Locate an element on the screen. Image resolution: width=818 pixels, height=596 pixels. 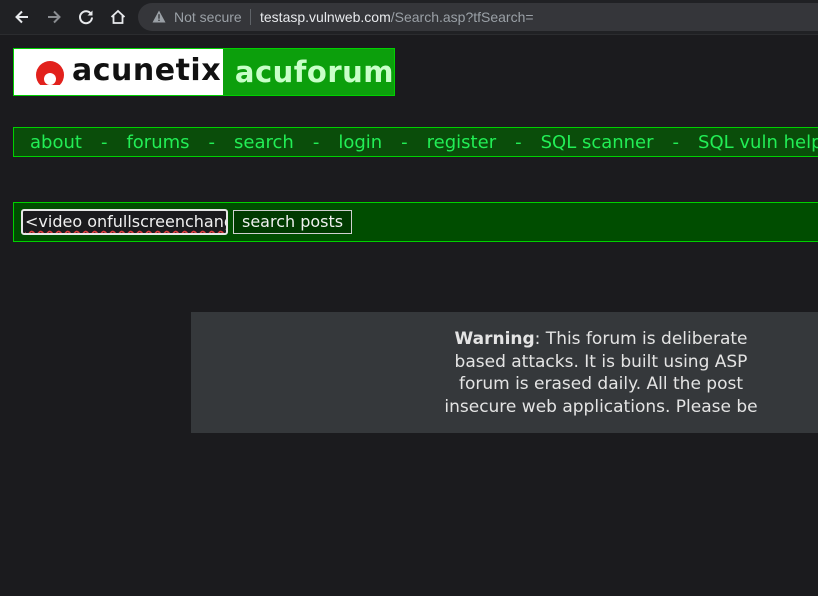
home-button is located at coordinates (118, 17).